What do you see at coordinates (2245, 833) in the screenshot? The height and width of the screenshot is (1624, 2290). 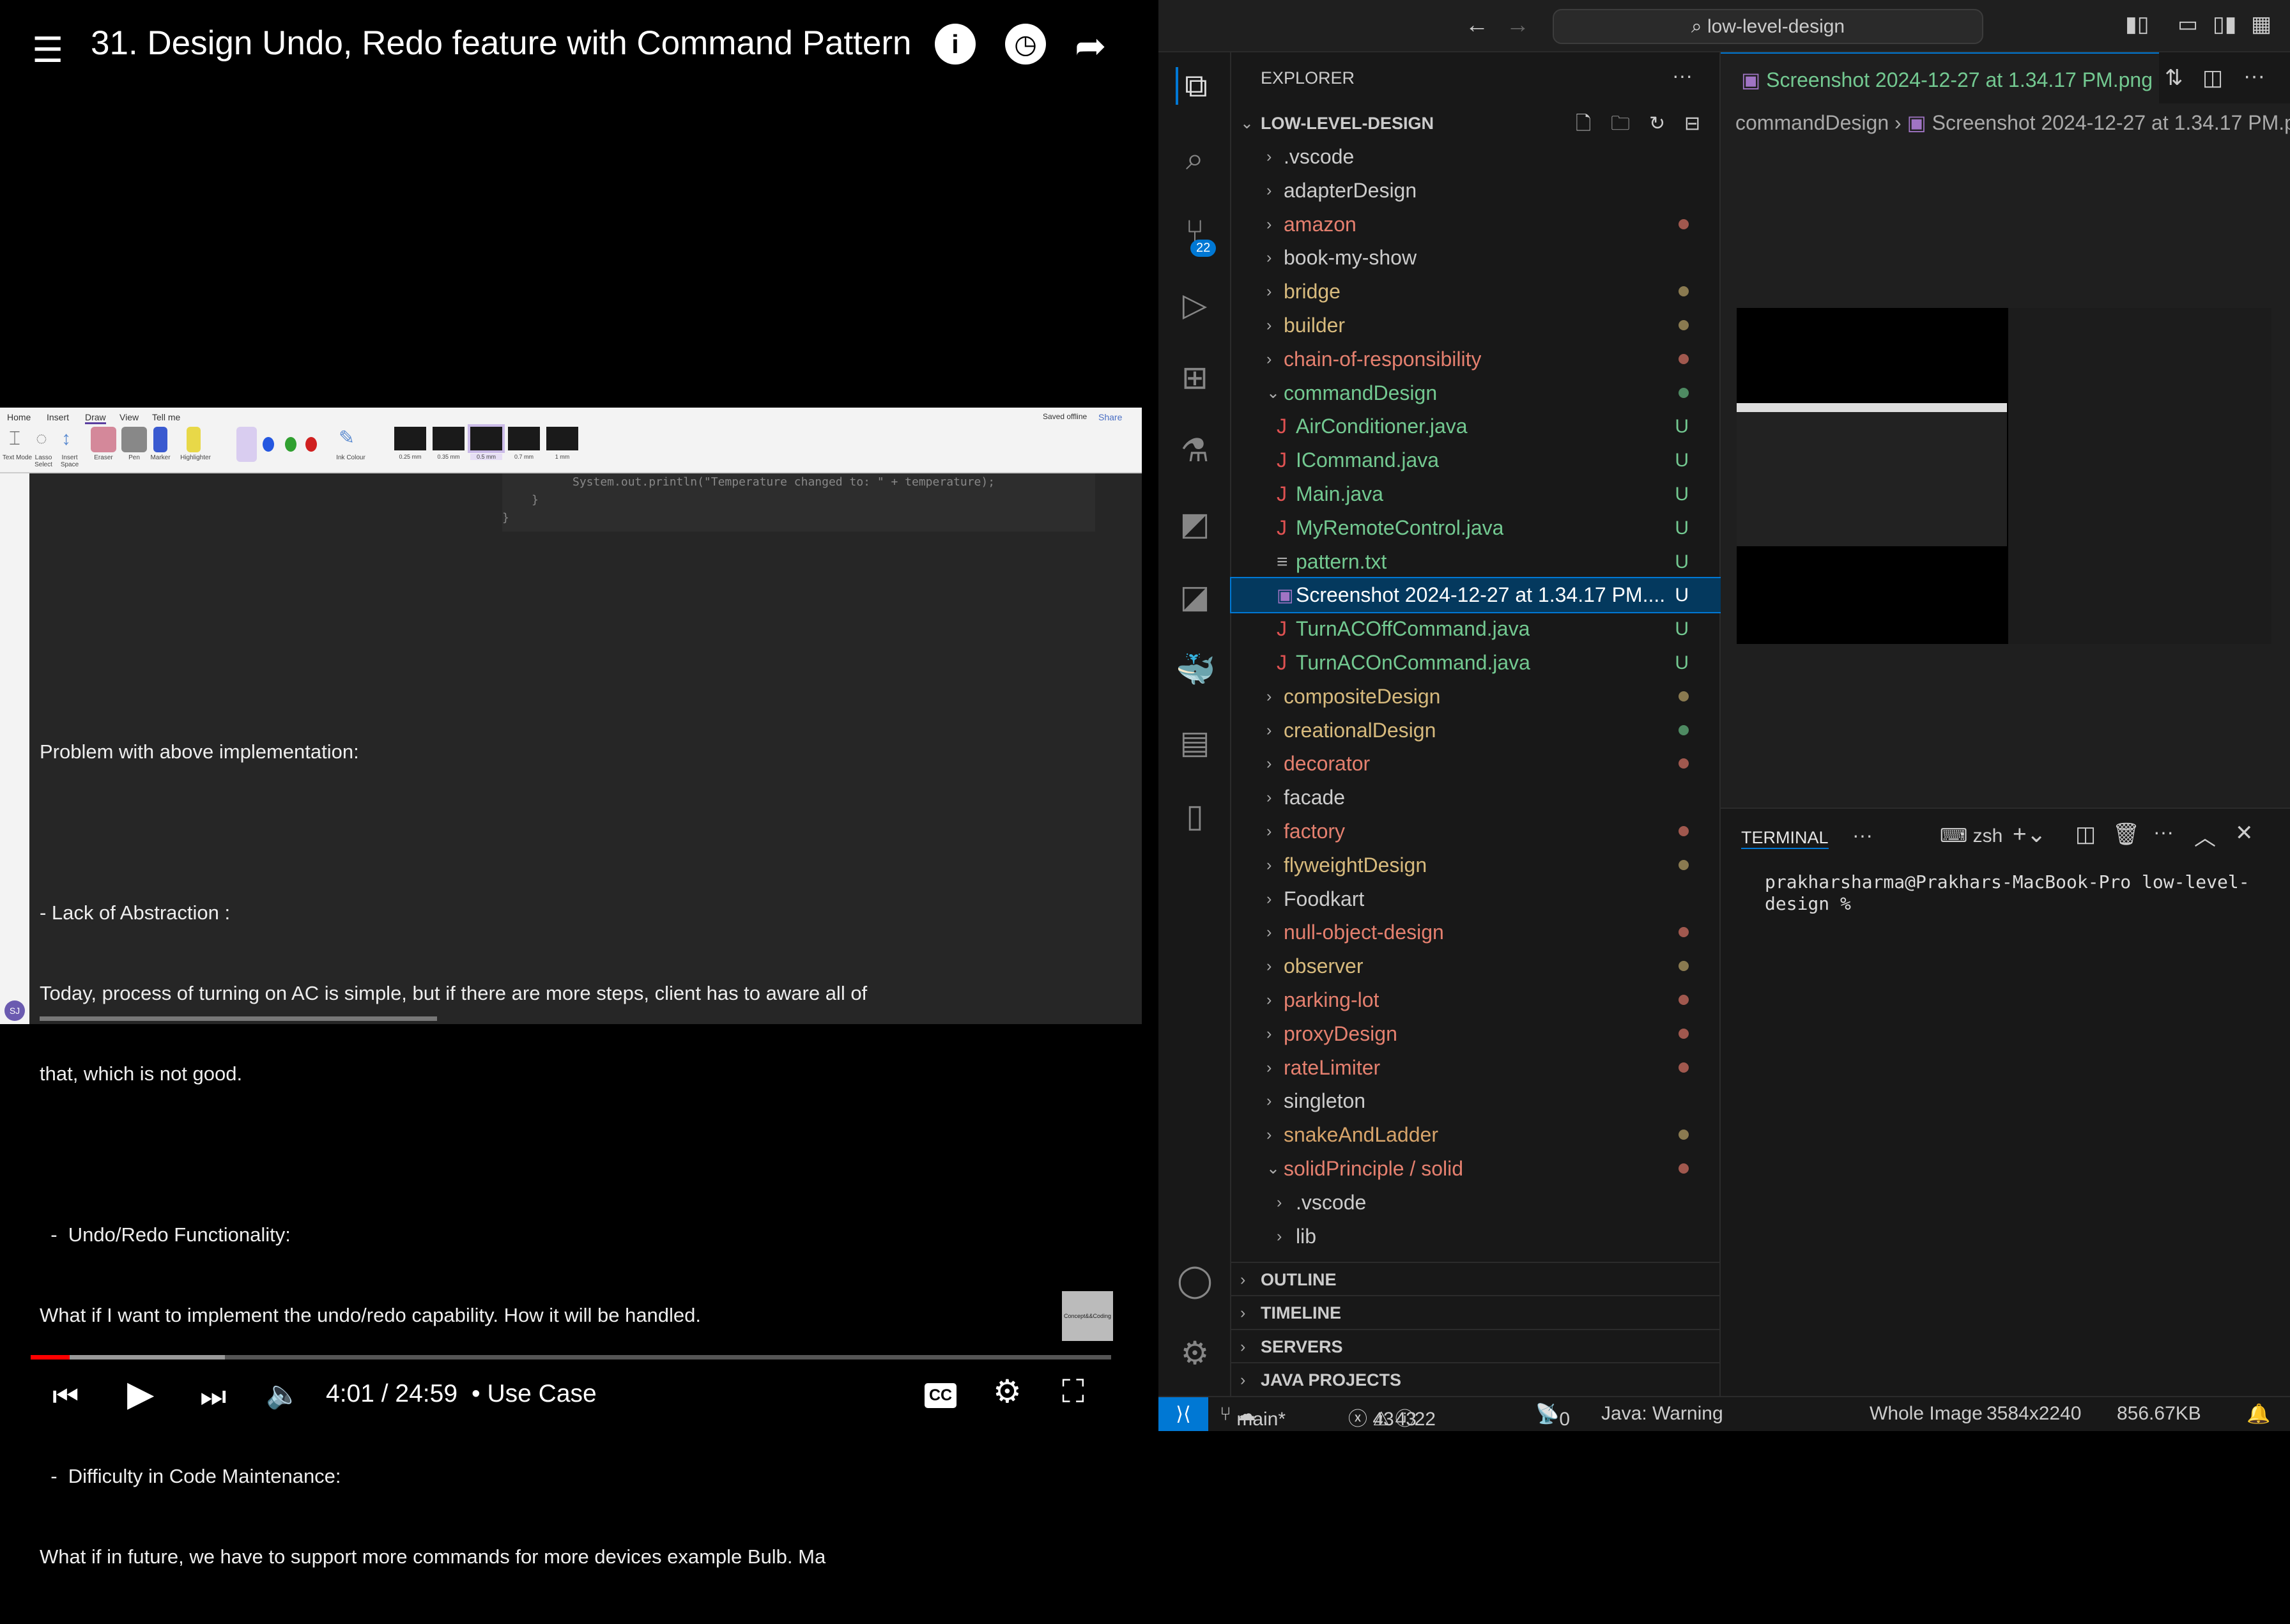 I see `close-panel-icon: ✕` at bounding box center [2245, 833].